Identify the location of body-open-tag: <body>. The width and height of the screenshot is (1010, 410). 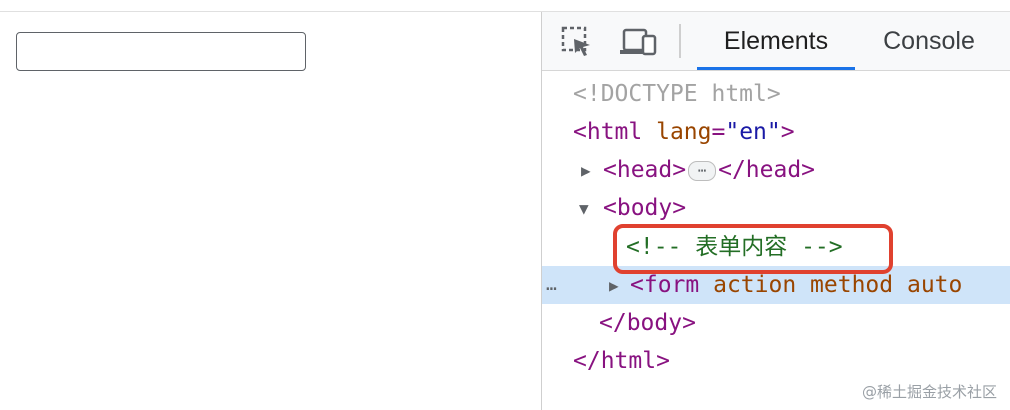
(645, 208).